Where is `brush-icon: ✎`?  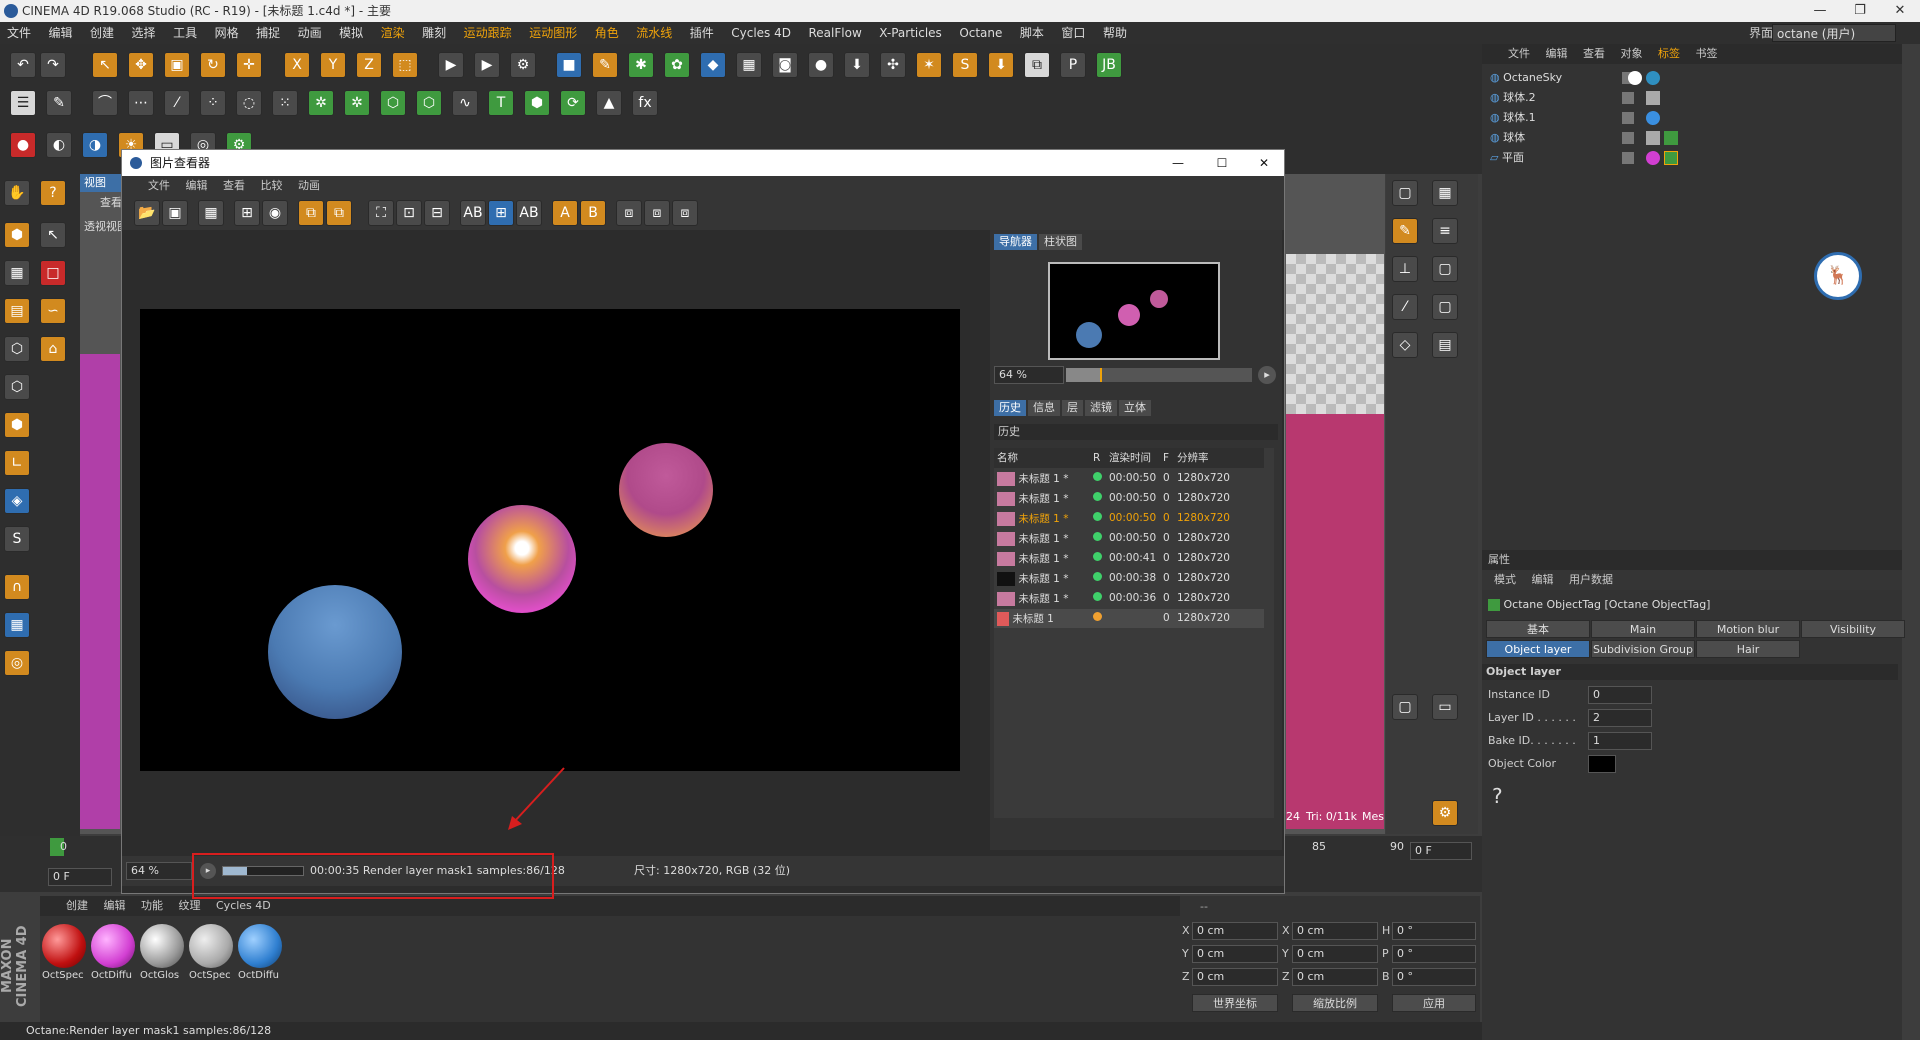 brush-icon: ✎ is located at coordinates (1405, 231).